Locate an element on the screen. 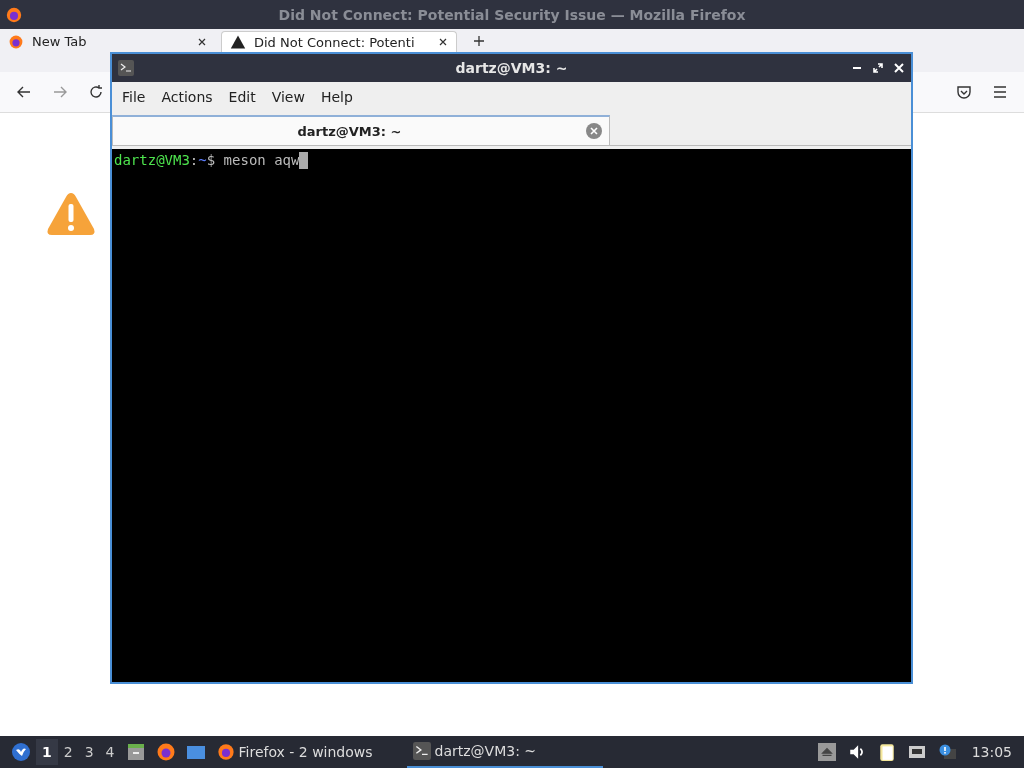 The height and width of the screenshot is (768, 1024). workspace-button: 2 is located at coordinates (68, 752).